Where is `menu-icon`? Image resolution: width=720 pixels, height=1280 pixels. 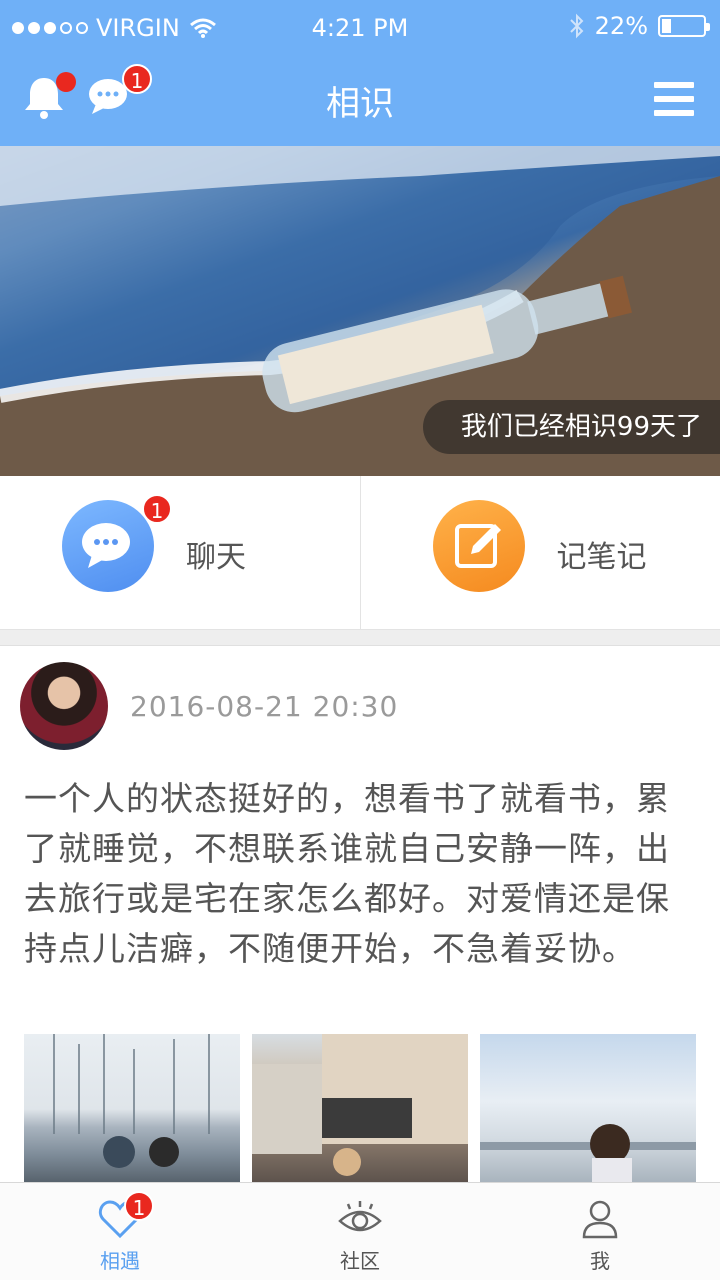
menu-icon is located at coordinates (674, 99).